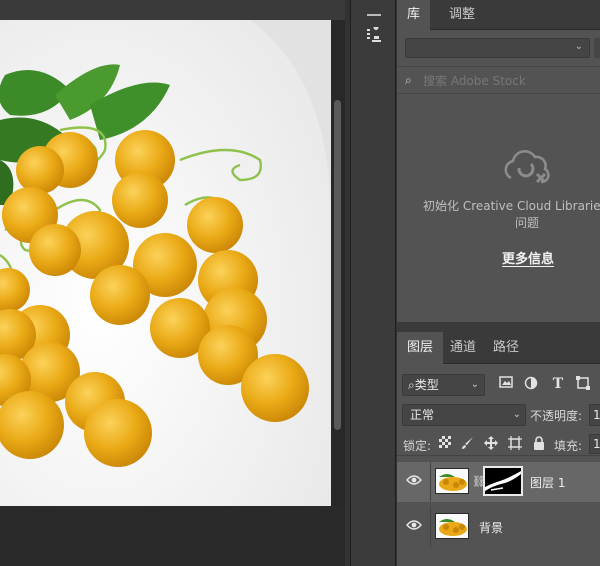 The image size is (600, 566). I want to click on layer-name: 背景, so click(491, 528).